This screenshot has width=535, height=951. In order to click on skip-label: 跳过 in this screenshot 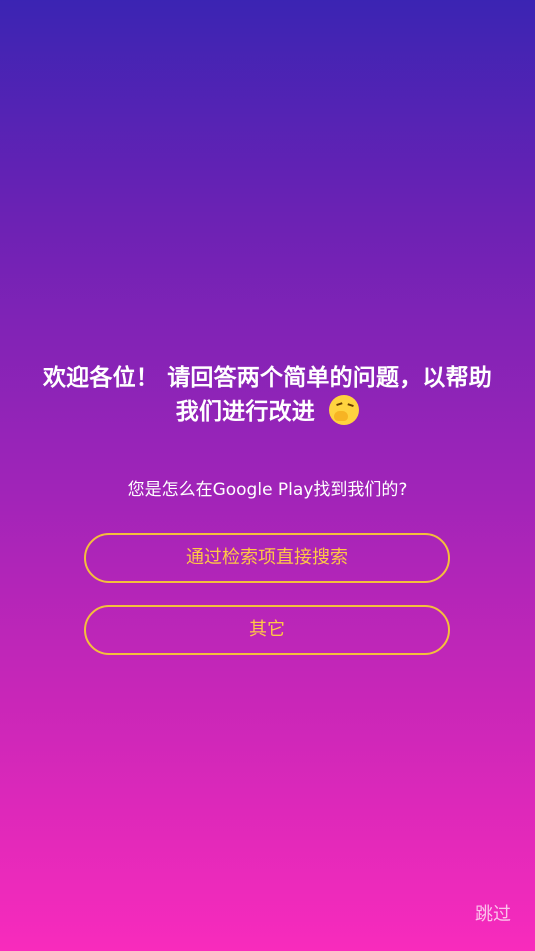, I will do `click(493, 914)`.